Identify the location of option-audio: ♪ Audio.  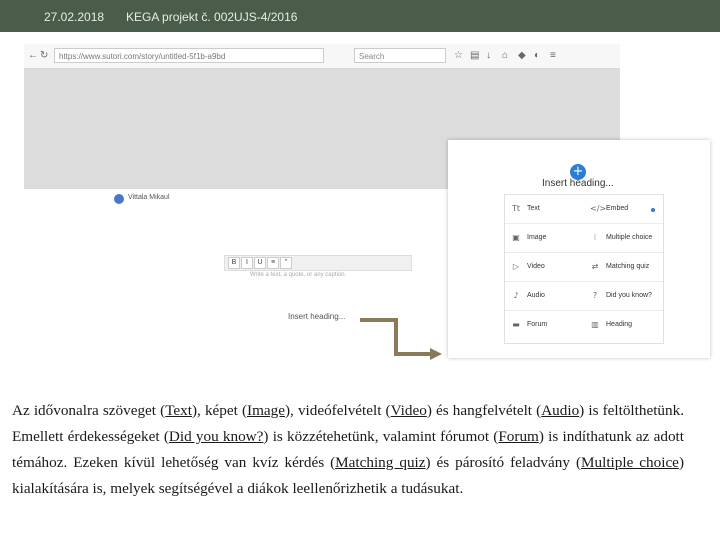
(544, 296).